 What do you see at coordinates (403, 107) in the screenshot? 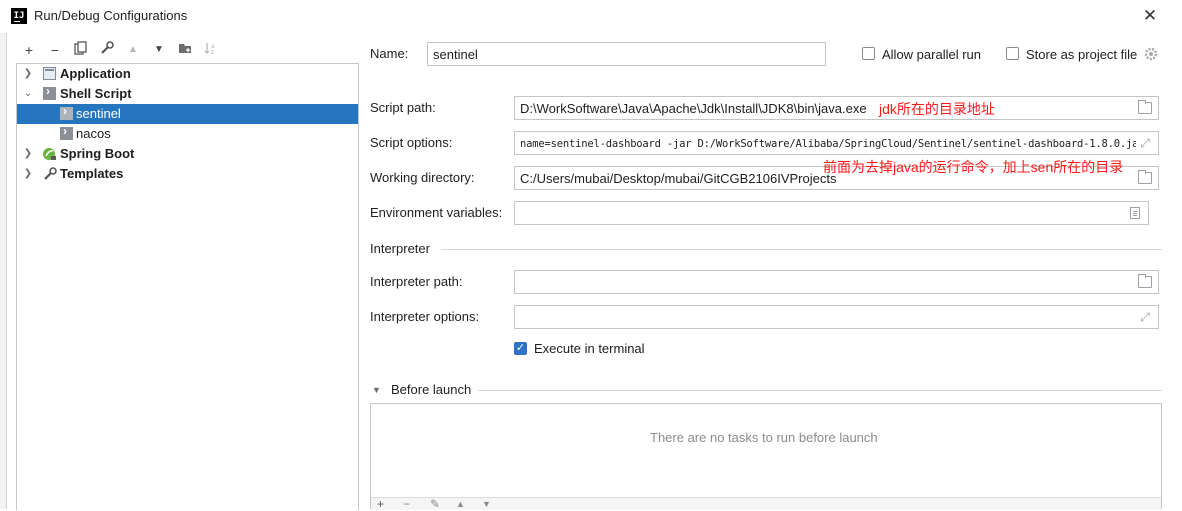
I see `script-path-label: Script path:` at bounding box center [403, 107].